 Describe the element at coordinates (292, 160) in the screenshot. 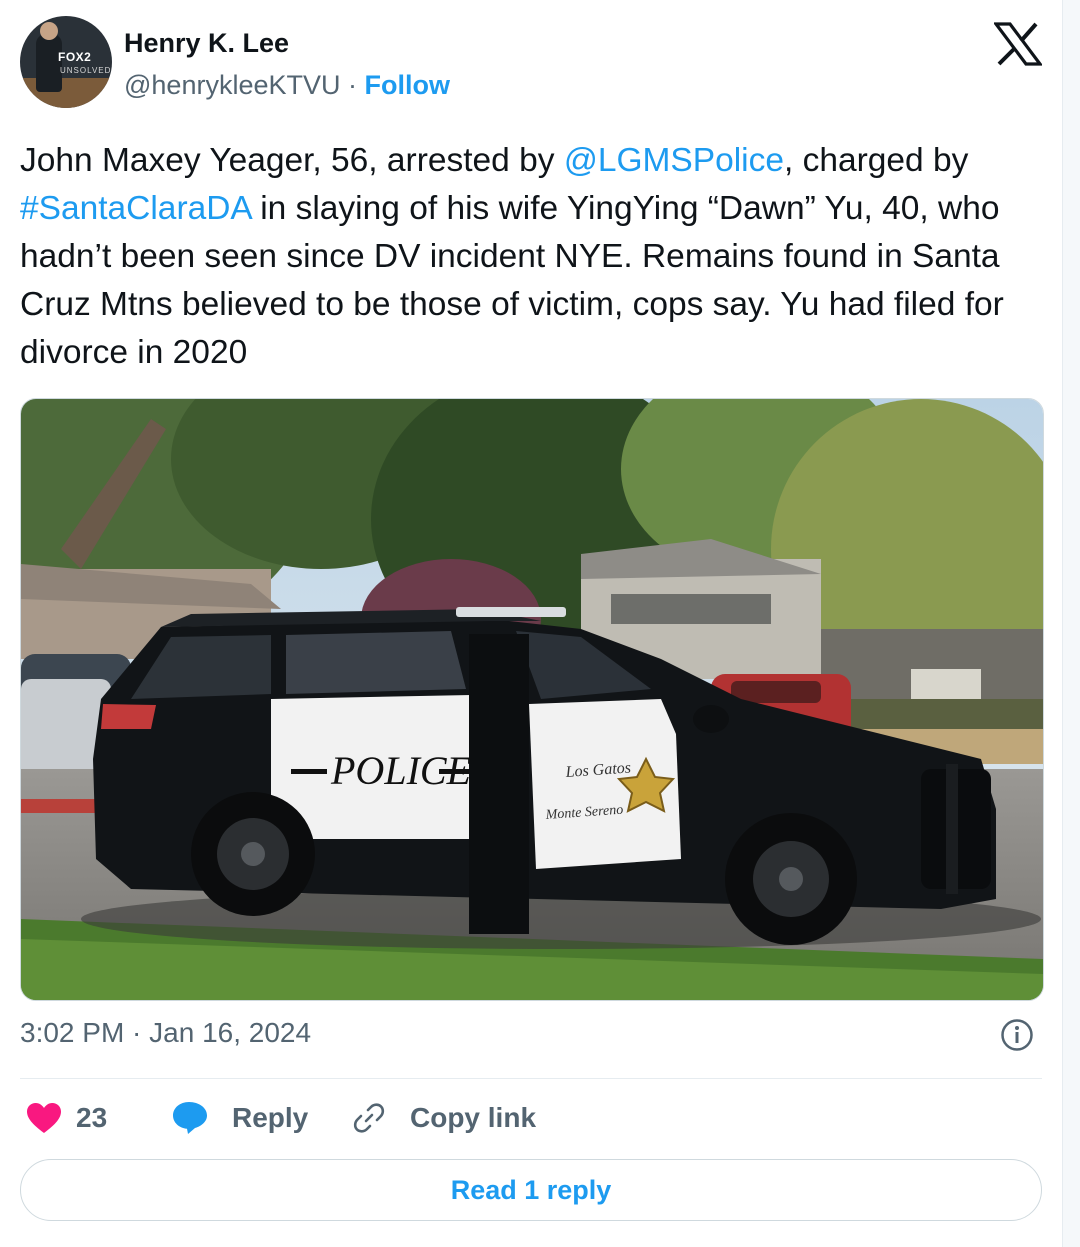

I see `tweet-text-part-1: John Maxey Yeager, 56, arrested by` at that location.